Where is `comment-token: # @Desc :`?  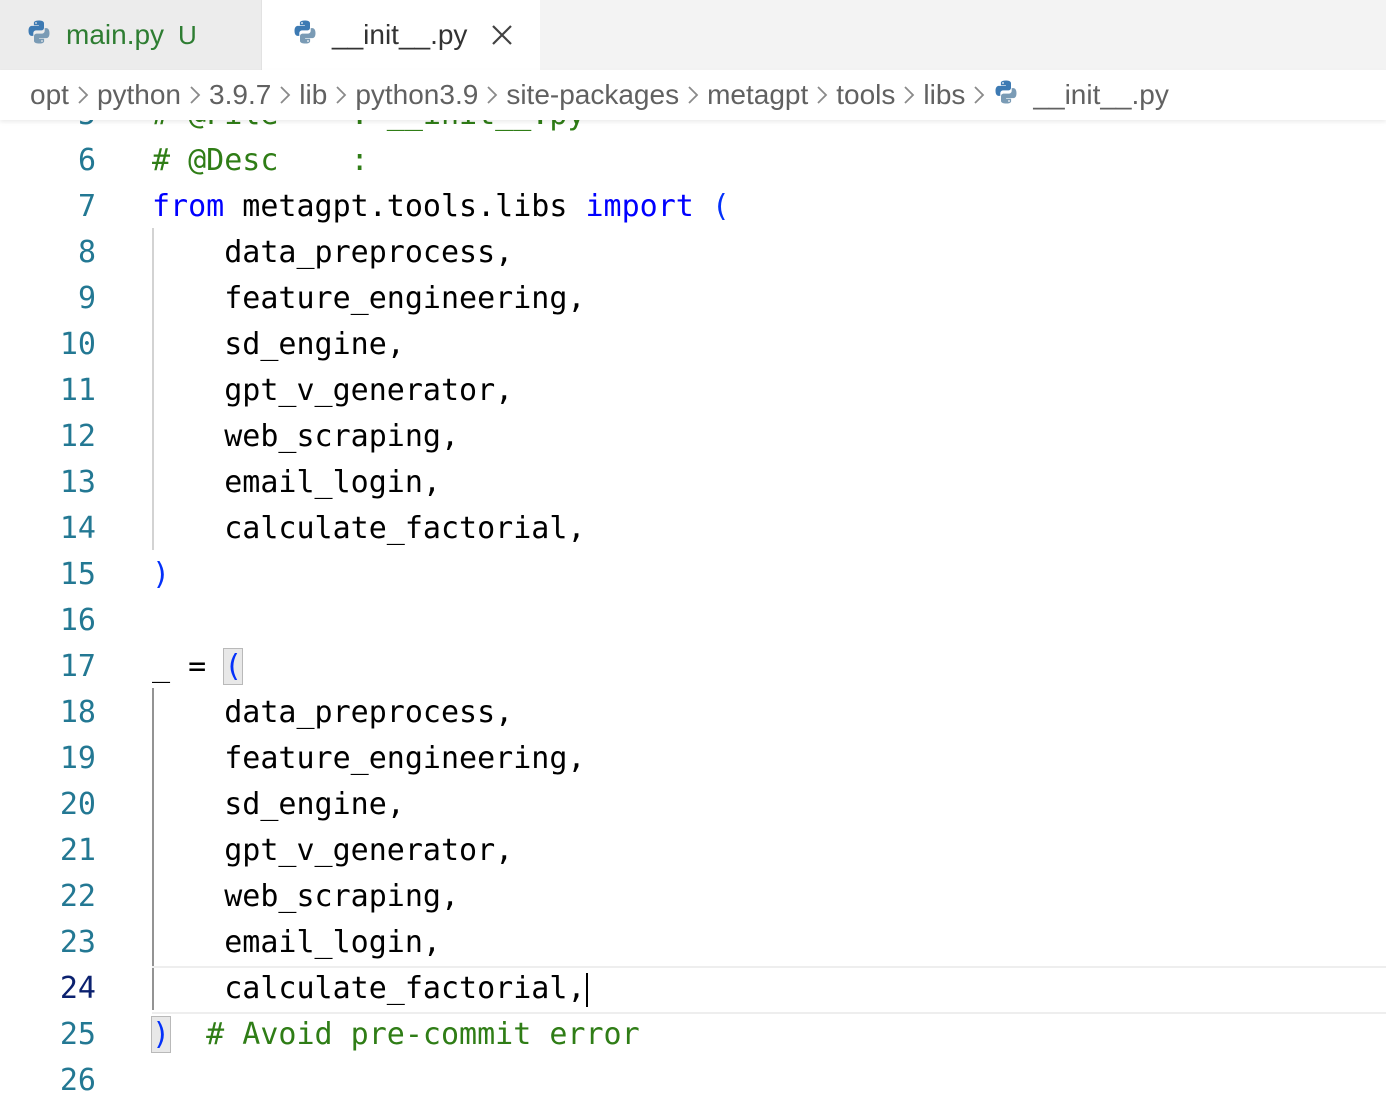 comment-token: # @Desc : is located at coordinates (260, 160).